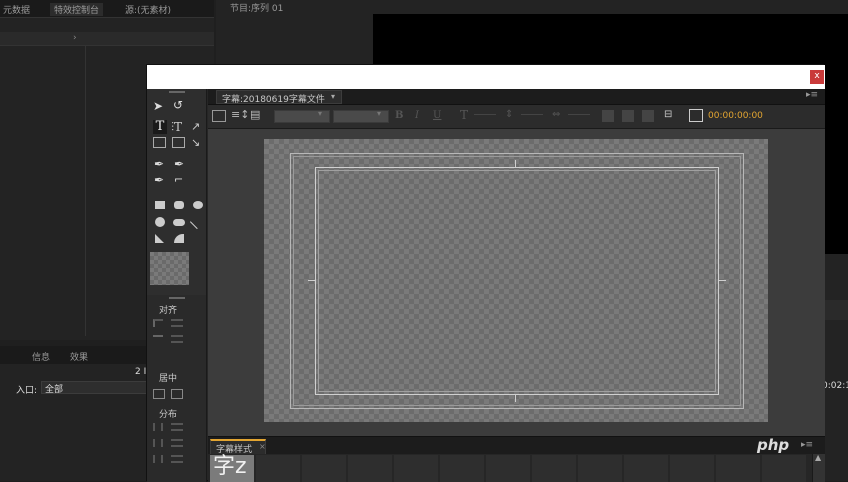 Image resolution: width=848 pixels, height=482 pixels. Describe the element at coordinates (333, 96) in the screenshot. I see `dropdown-arrow-icon: ▾` at that location.